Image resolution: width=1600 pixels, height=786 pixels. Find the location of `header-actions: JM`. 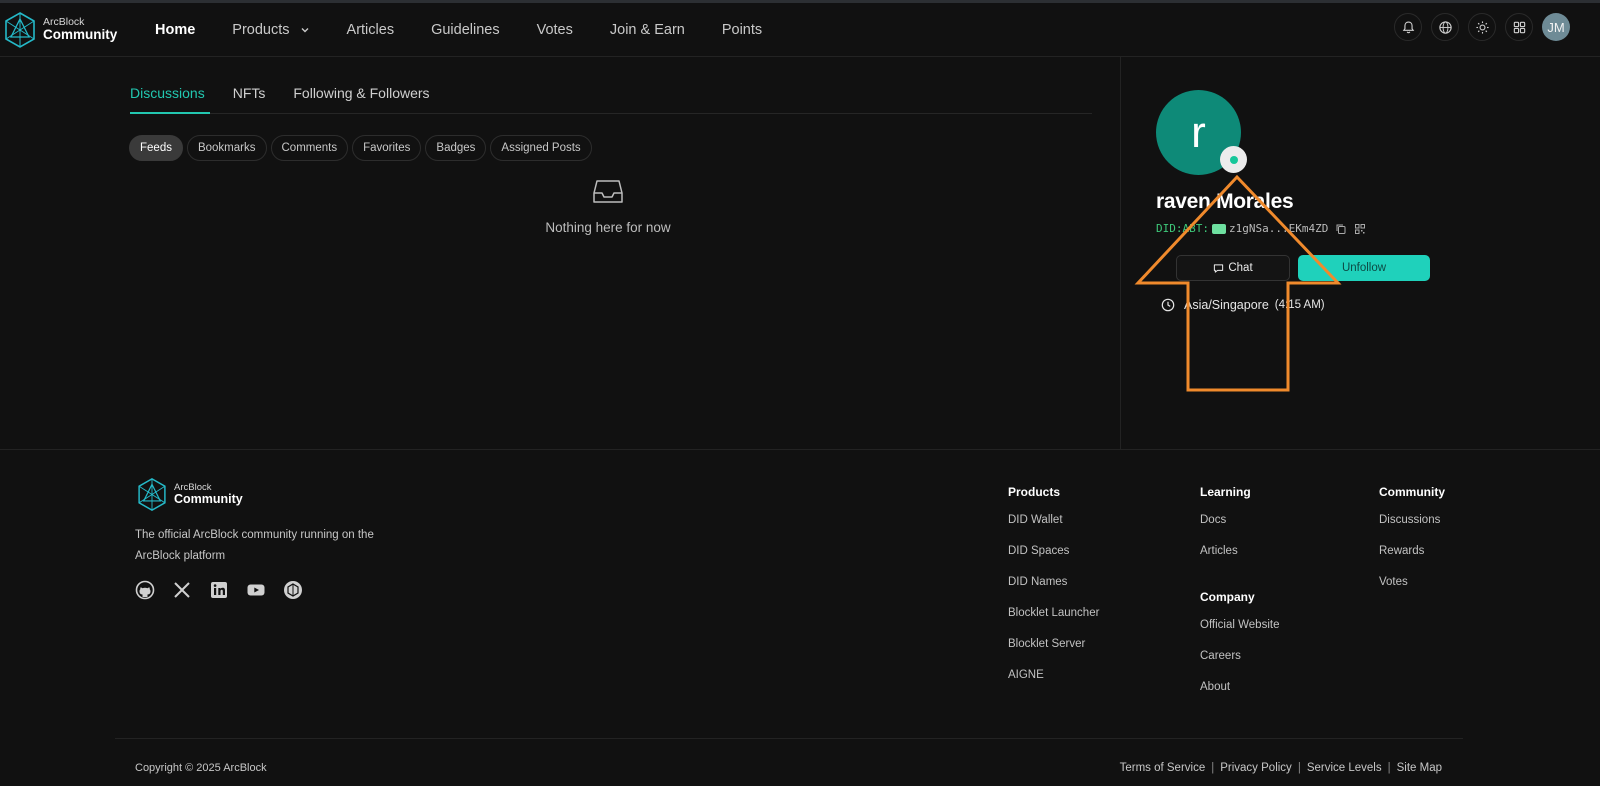

header-actions: JM is located at coordinates (1477, 27).